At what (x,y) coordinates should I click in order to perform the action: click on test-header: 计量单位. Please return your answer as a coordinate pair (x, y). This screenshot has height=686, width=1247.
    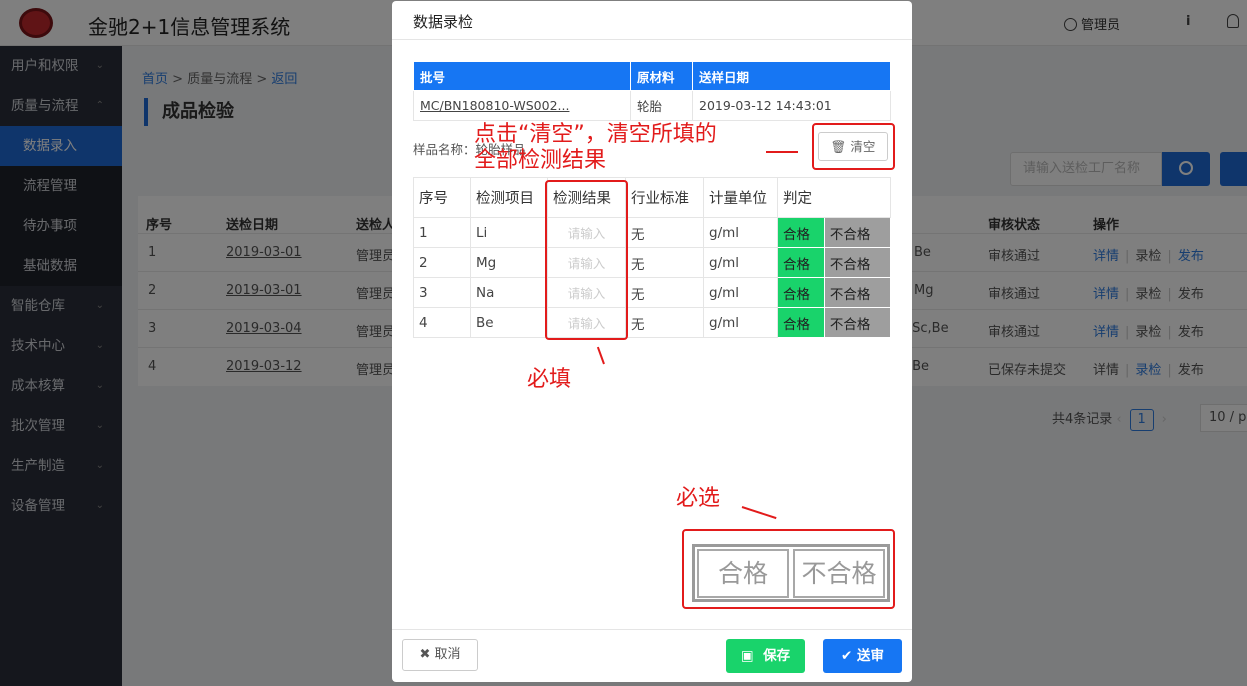
    Looking at the image, I should click on (740, 197).